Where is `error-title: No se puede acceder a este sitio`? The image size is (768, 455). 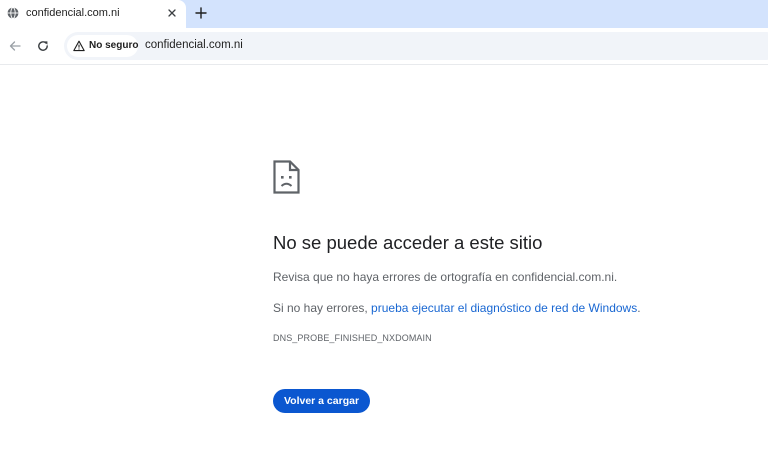 error-title: No se puede acceder a este sitio is located at coordinates (408, 242).